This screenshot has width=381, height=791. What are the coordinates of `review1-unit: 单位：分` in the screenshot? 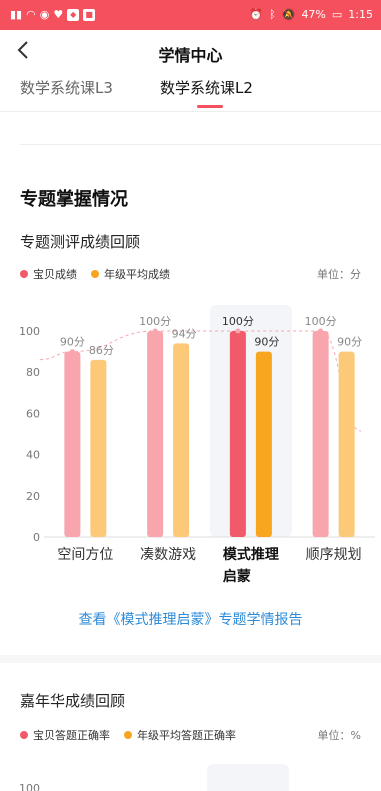 It's located at (339, 274).